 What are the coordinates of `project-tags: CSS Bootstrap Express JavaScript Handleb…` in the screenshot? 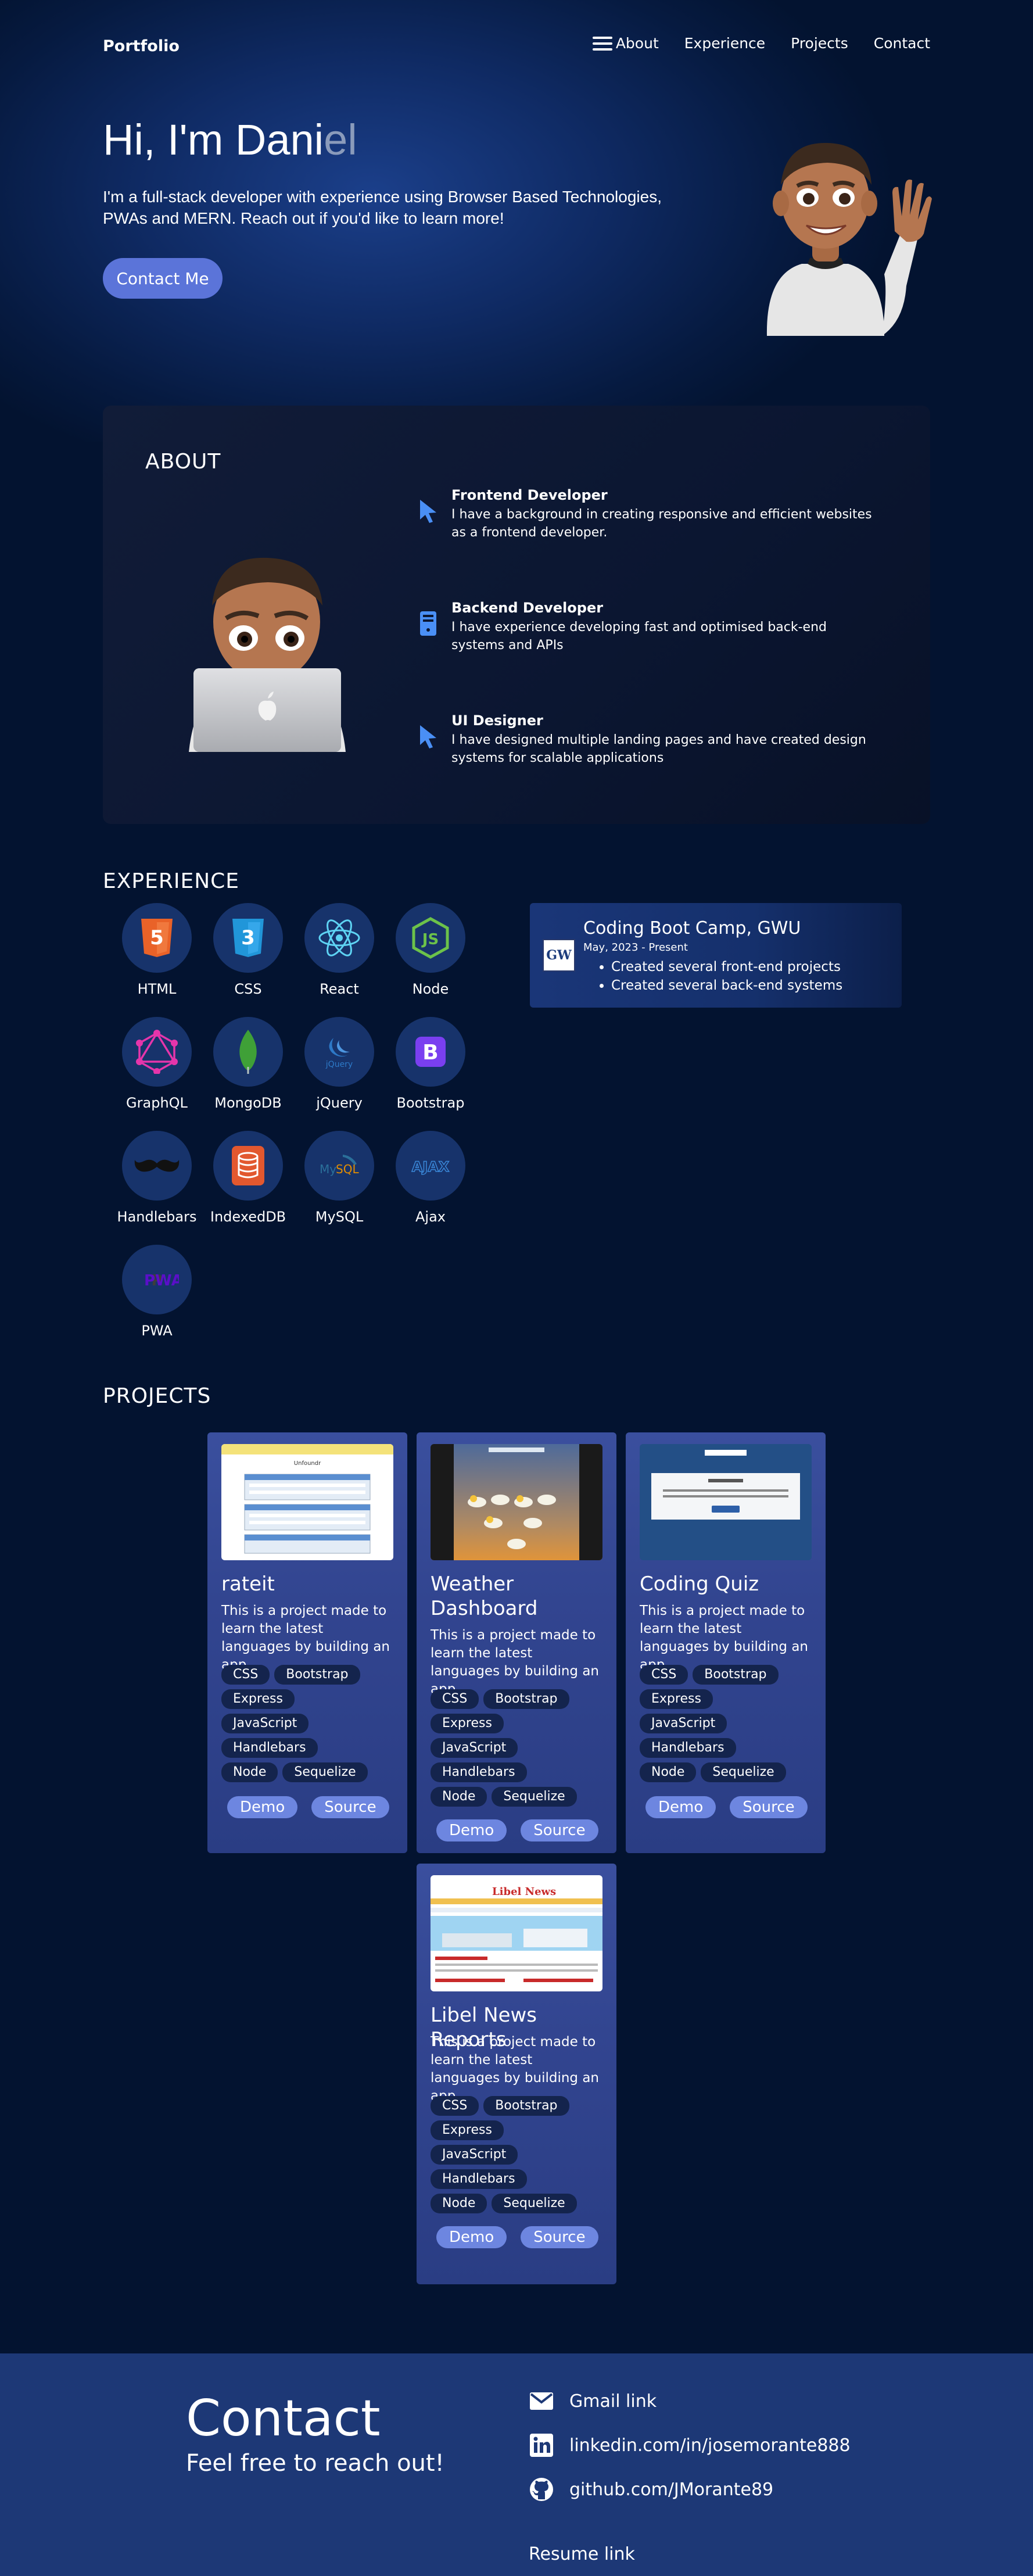 It's located at (523, 2154).